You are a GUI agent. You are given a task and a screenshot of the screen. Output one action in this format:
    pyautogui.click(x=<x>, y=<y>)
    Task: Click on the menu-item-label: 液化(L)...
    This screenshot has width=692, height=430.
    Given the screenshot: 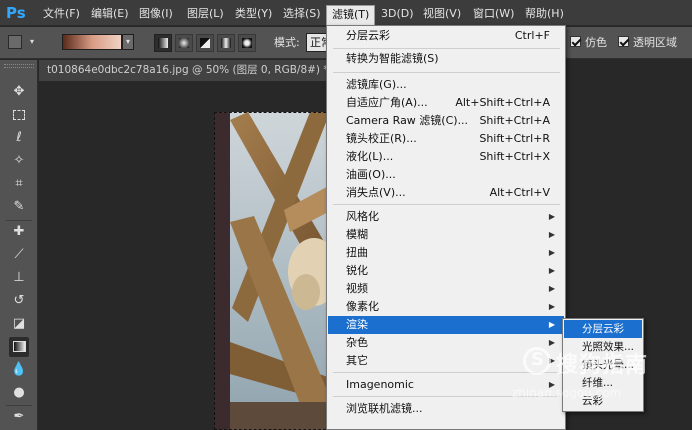 What is the action you would take?
    pyautogui.click(x=370, y=156)
    